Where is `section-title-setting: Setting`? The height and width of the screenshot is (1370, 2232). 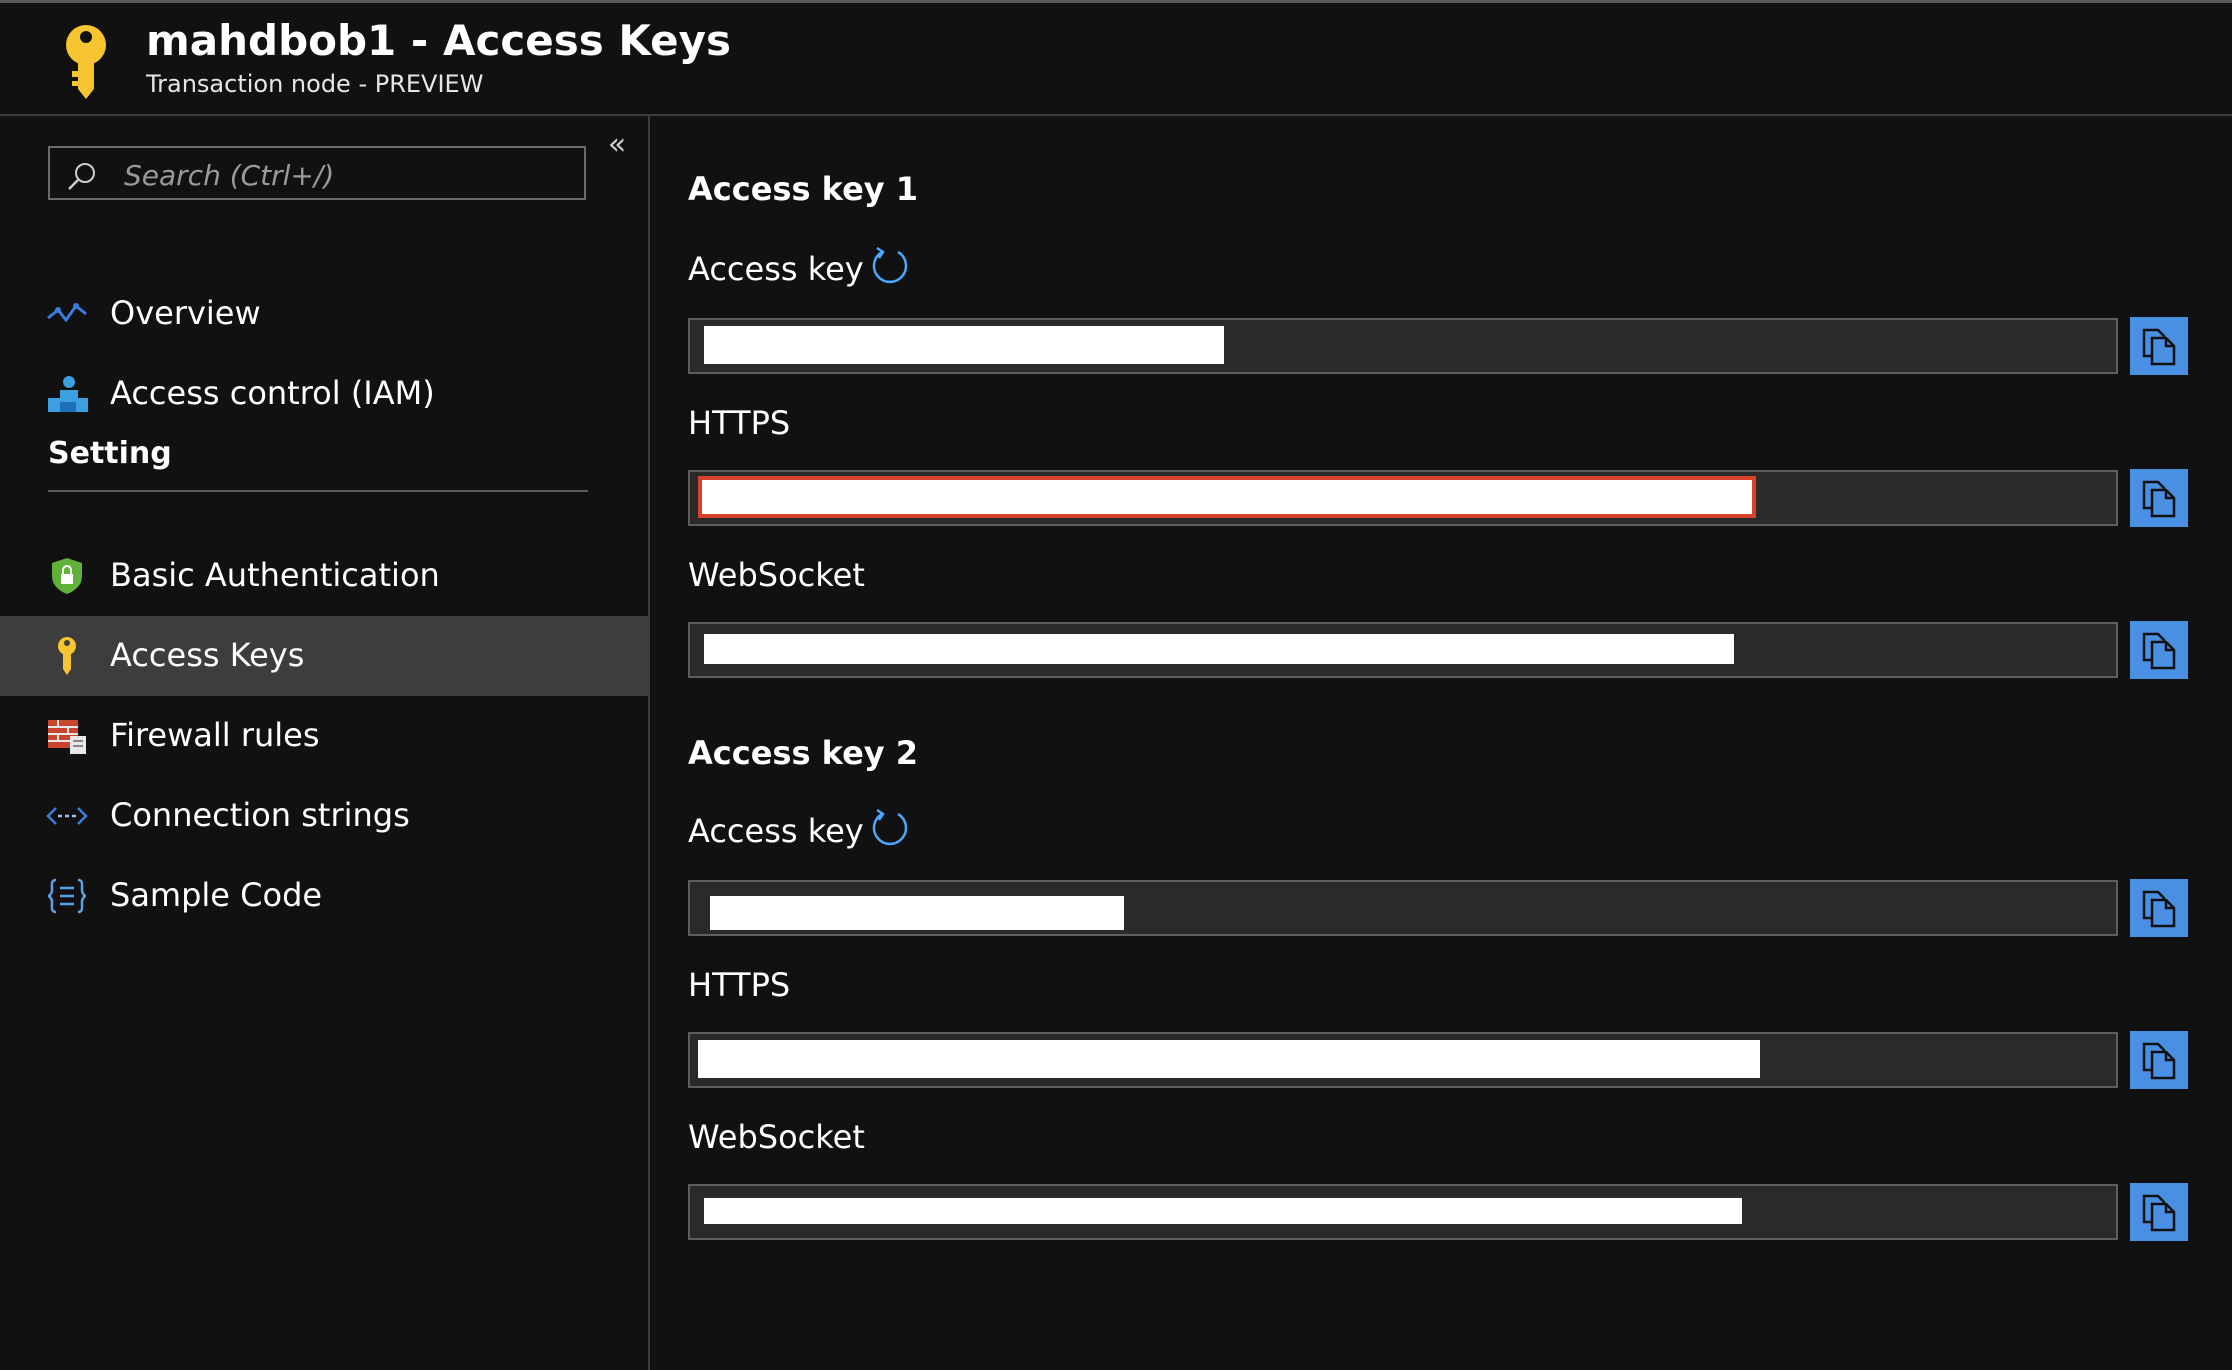 section-title-setting: Setting is located at coordinates (110, 453).